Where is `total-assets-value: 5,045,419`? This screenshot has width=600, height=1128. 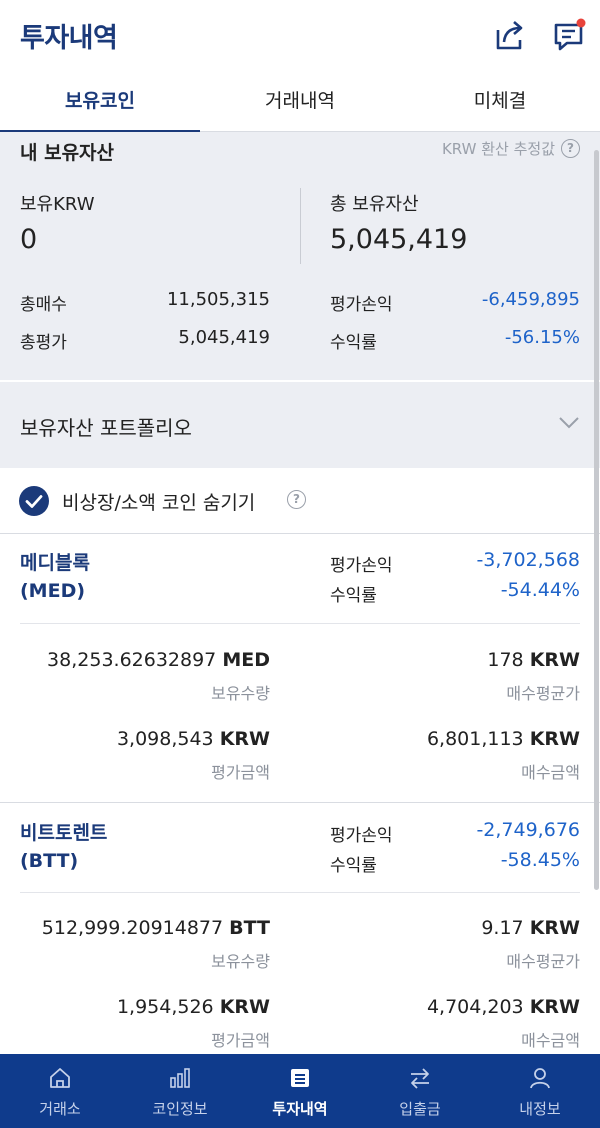
total-assets-value: 5,045,419 is located at coordinates (399, 239).